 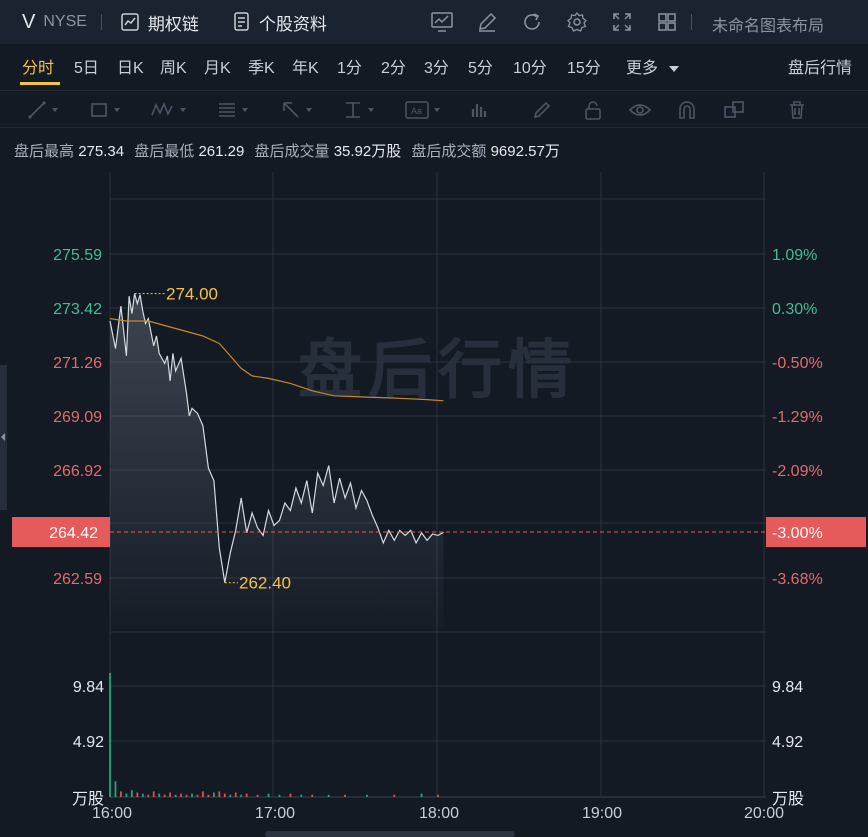 I want to click on text-tool: Aa, so click(x=422, y=110).